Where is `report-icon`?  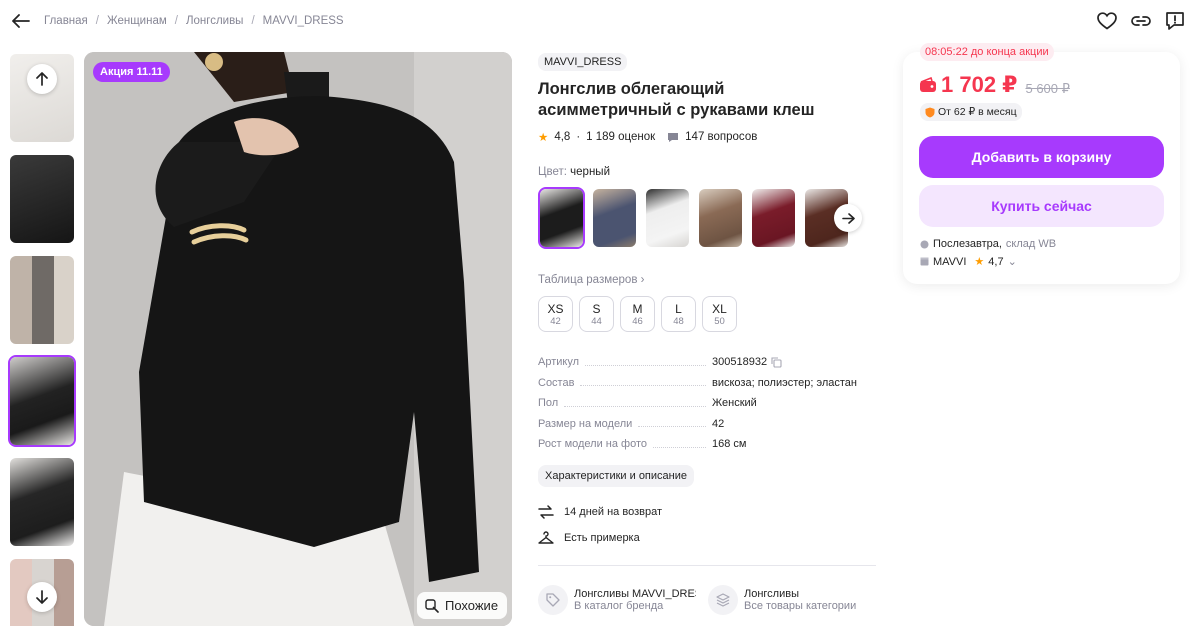 report-icon is located at coordinates (1175, 21).